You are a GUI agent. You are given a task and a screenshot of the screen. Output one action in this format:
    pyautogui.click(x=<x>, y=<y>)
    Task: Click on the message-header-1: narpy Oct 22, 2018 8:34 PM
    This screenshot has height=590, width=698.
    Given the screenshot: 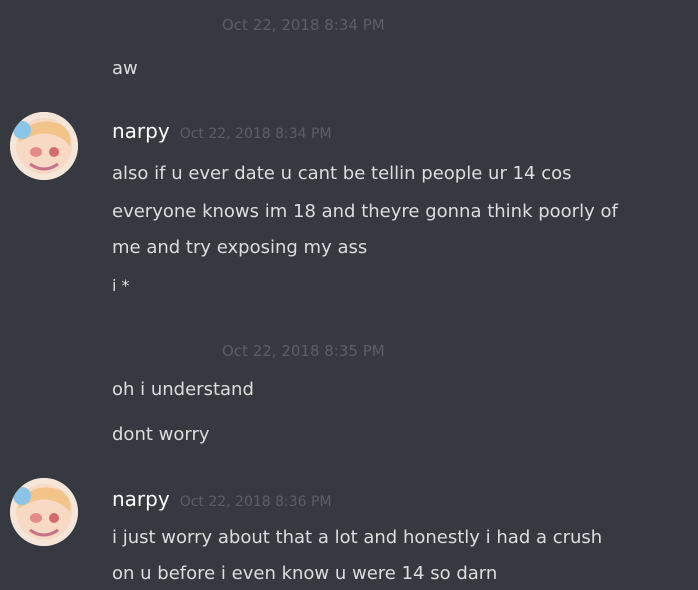 What is the action you would take?
    pyautogui.click(x=222, y=131)
    